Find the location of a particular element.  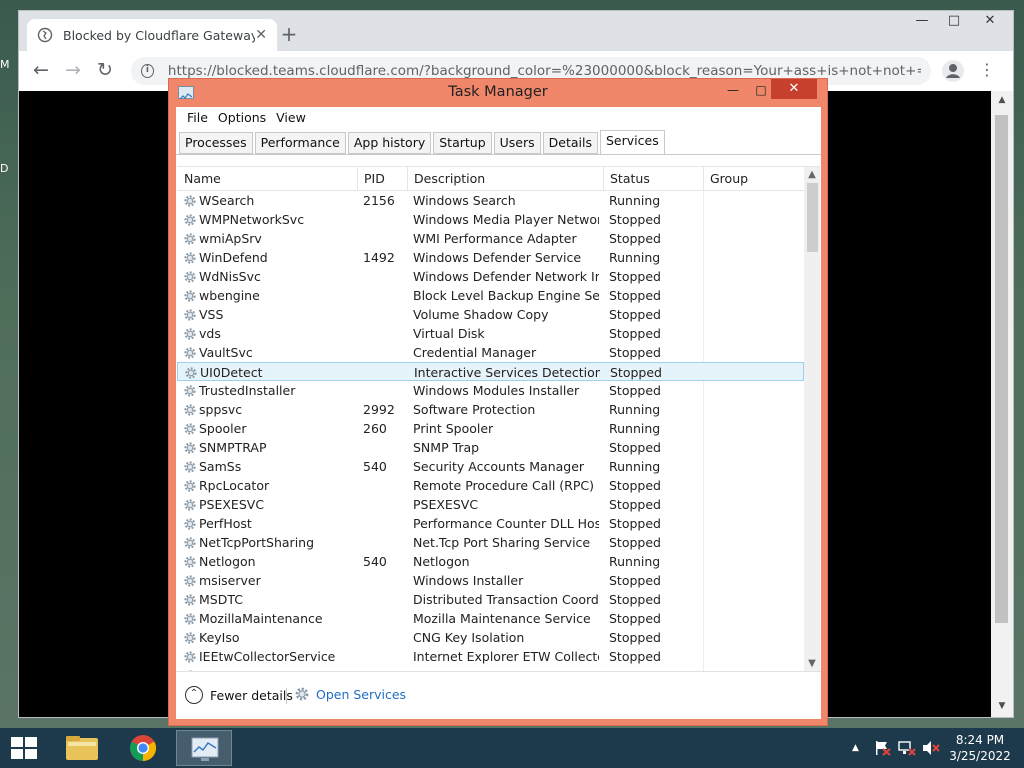

taskbar-chrome is located at coordinates (143, 748).